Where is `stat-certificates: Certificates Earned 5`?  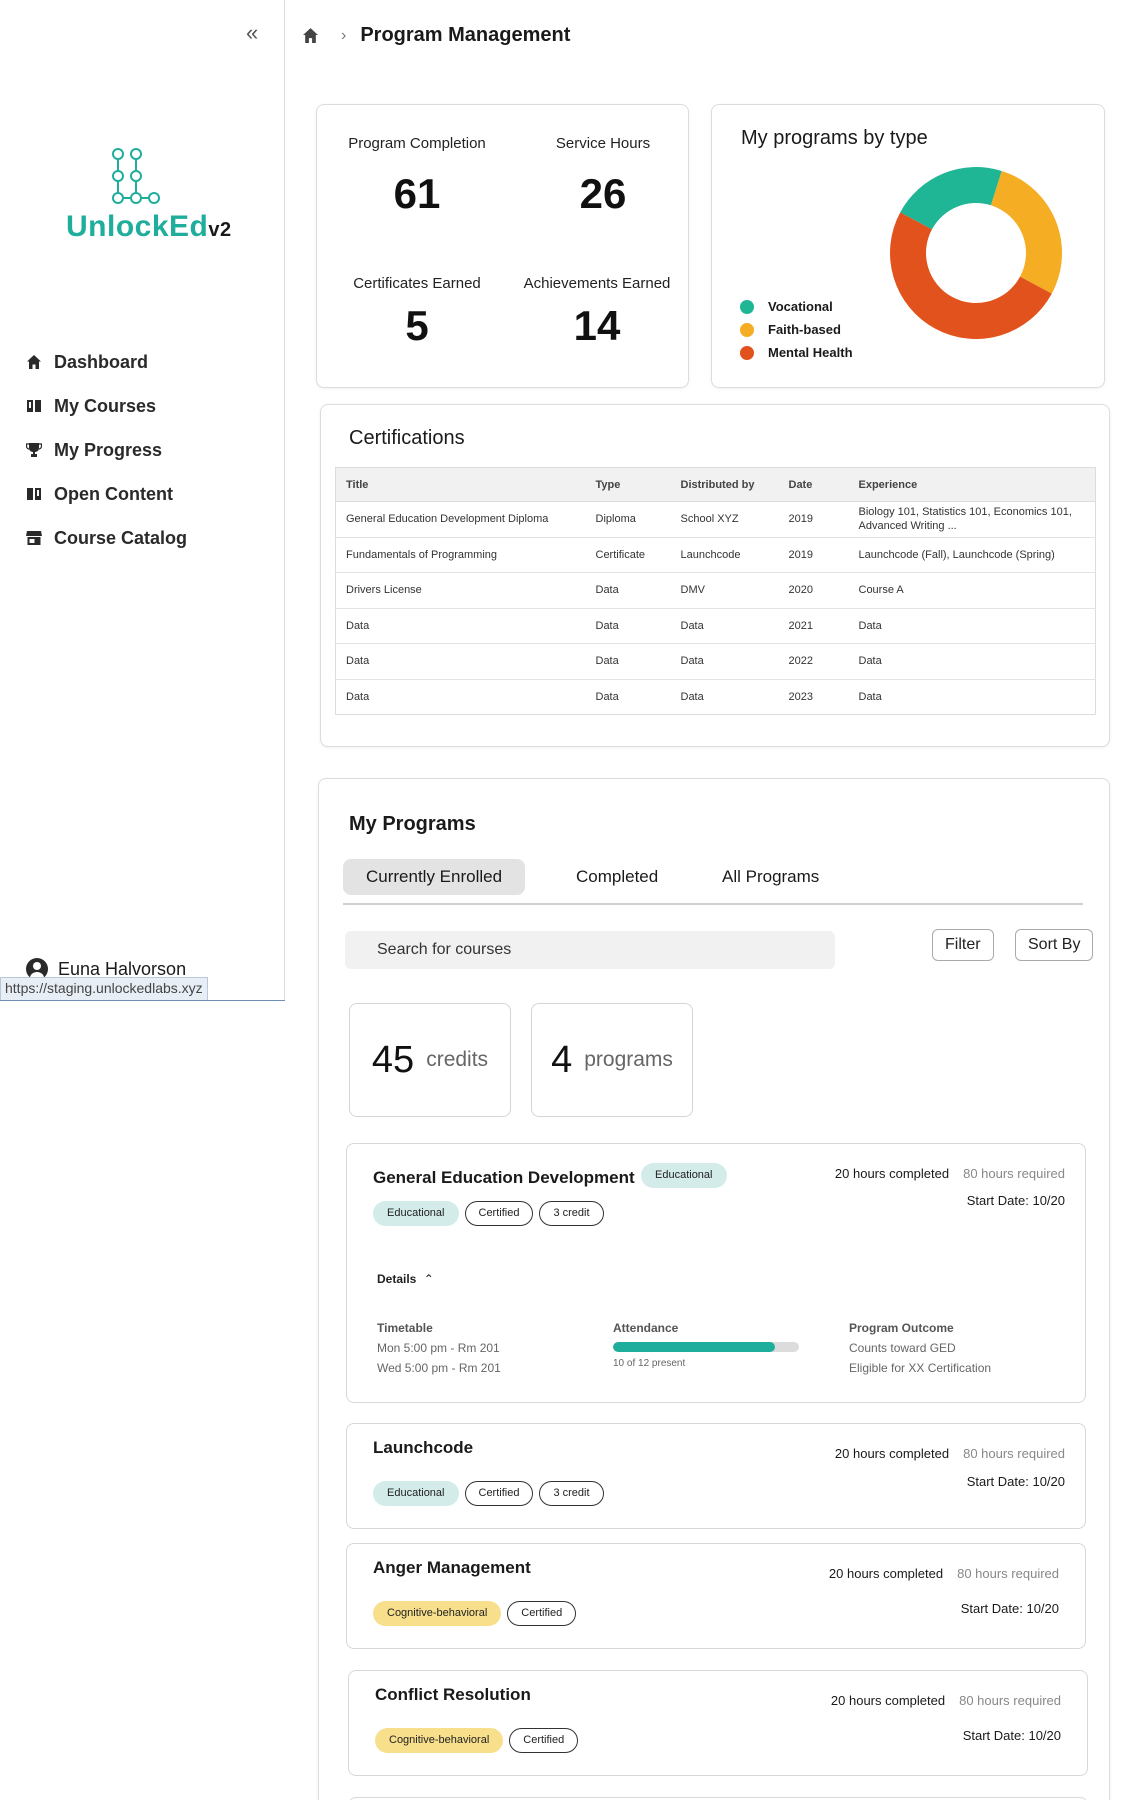
stat-certificates: Certificates Earned 5 is located at coordinates (417, 312).